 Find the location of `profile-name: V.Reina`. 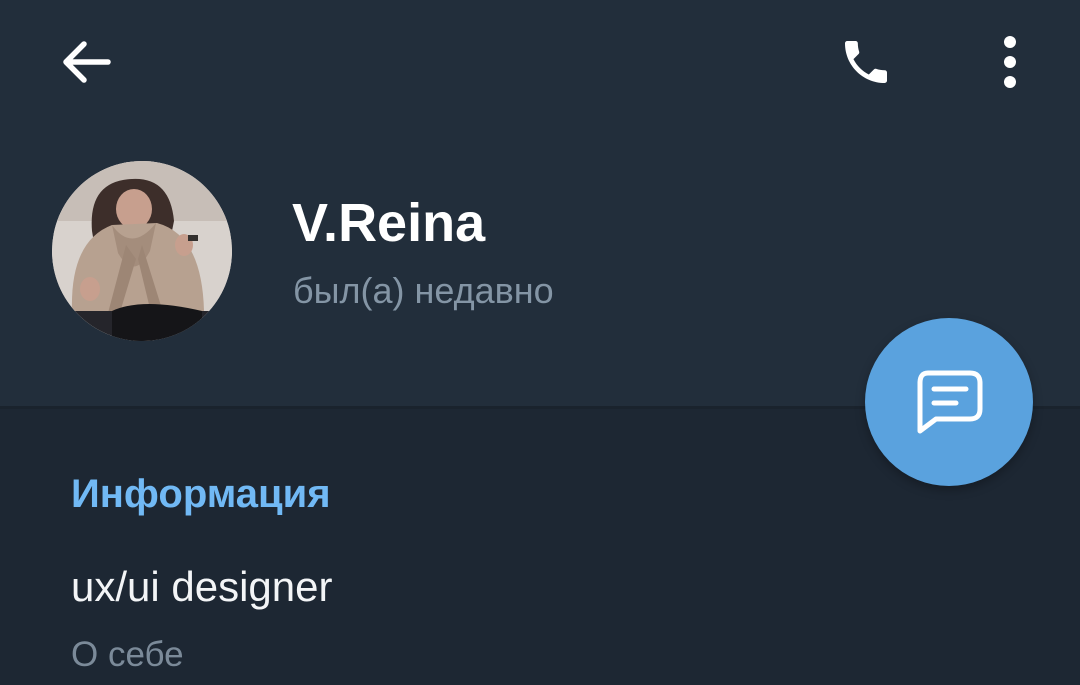

profile-name: V.Reina is located at coordinates (389, 223).